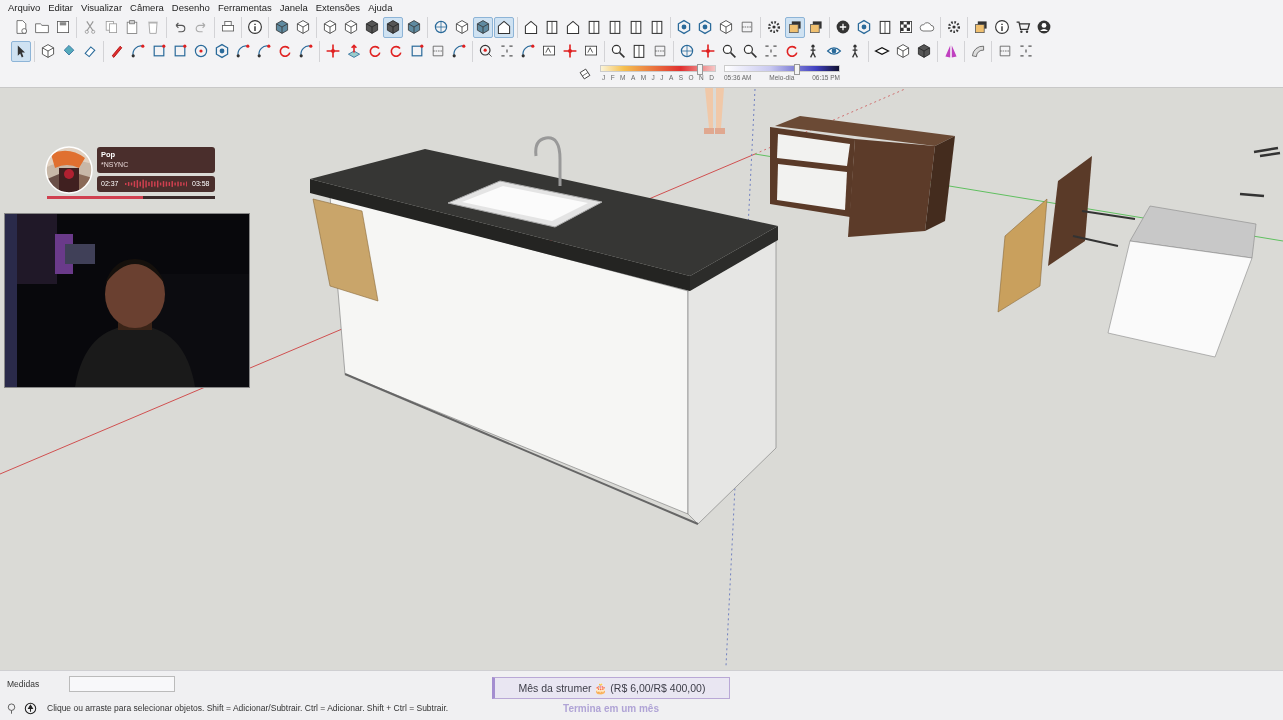  Describe the element at coordinates (338, 7) in the screenshot. I see `menu-item: Extensões` at that location.